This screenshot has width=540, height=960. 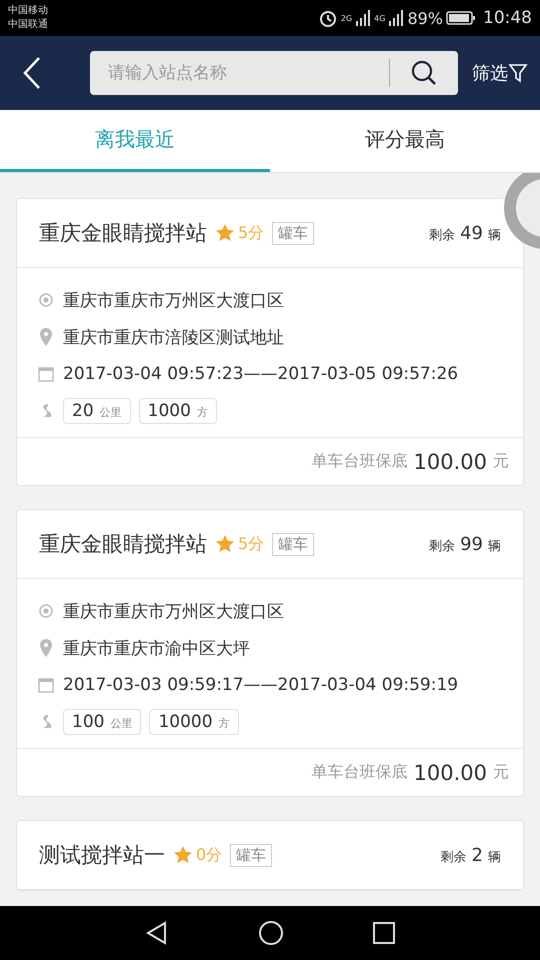 I want to click on carrier-name: 中国联通, so click(x=28, y=25).